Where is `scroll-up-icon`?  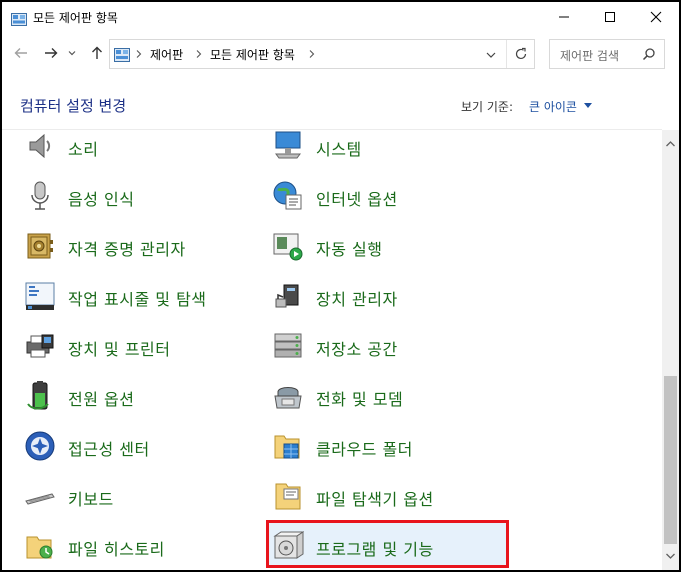
scroll-up-icon is located at coordinates (670, 144).